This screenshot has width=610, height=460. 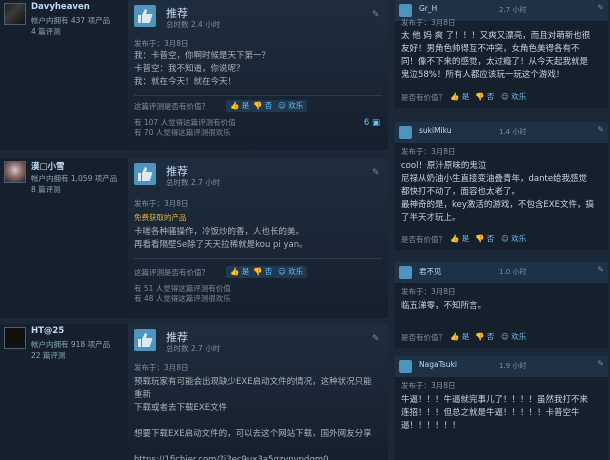 I want to click on author-name: HT@25, so click(x=47, y=331).